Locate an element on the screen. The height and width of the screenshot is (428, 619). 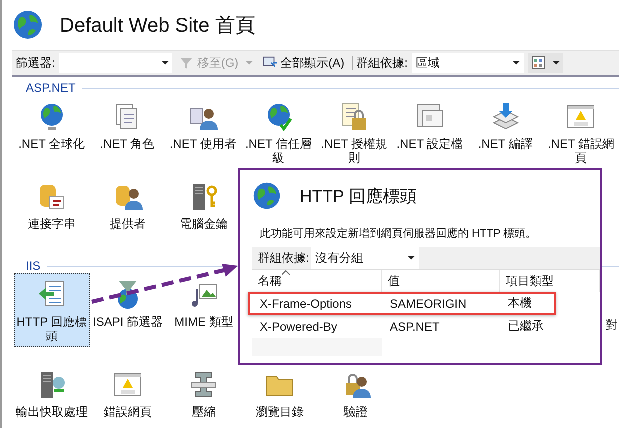
table-cell-text: 本機 is located at coordinates (520, 303).